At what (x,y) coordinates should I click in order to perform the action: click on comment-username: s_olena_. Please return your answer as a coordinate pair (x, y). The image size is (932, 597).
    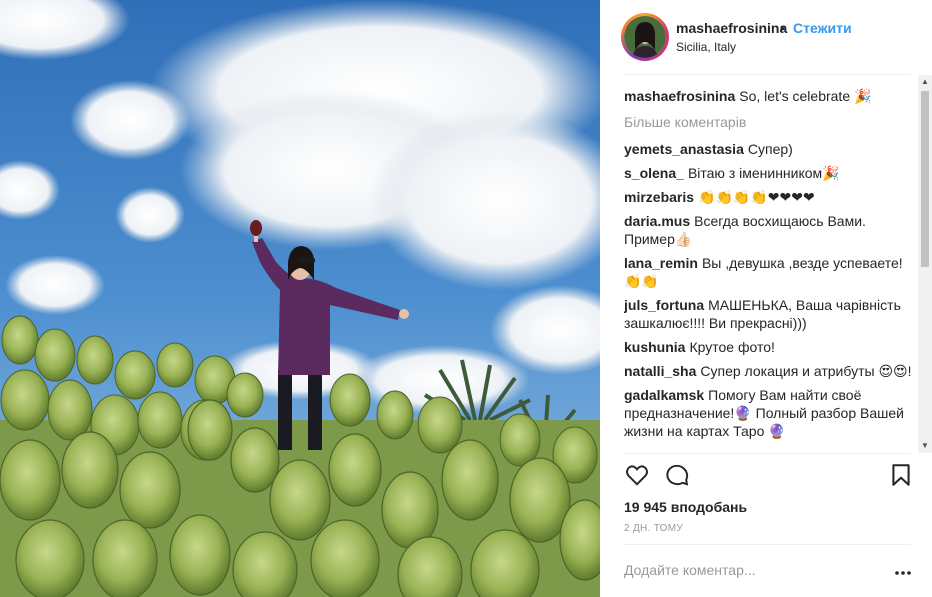
    Looking at the image, I should click on (654, 173).